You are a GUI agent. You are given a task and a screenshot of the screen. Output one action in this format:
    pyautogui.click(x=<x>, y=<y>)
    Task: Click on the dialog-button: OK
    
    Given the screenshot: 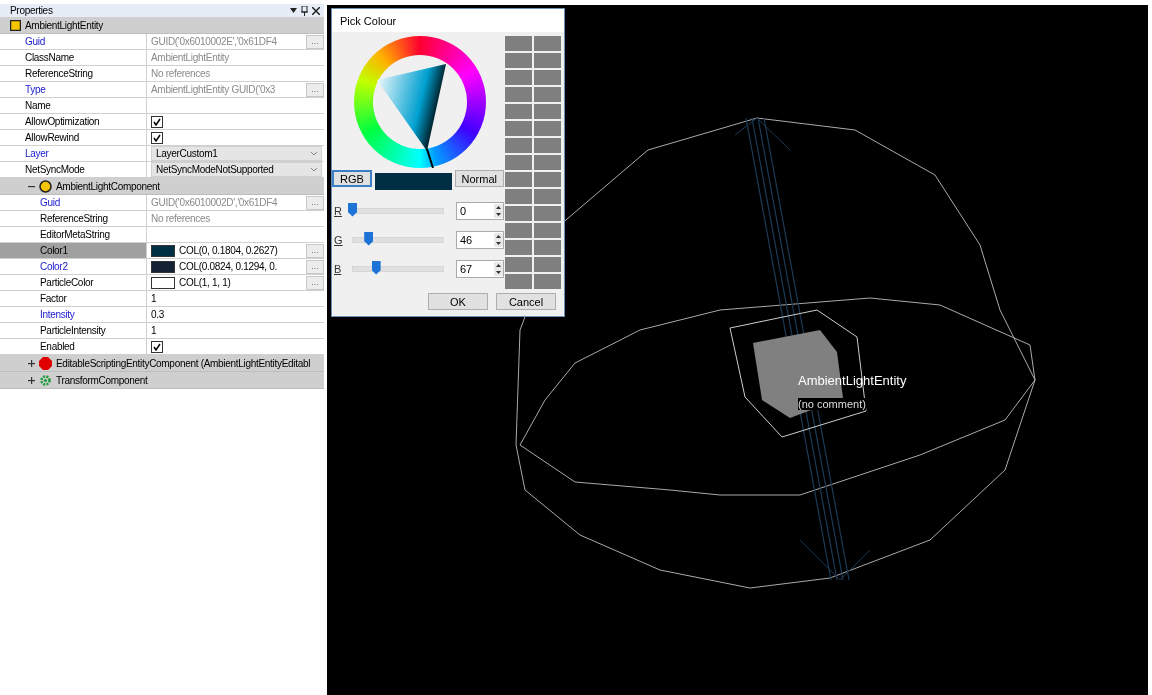 What is the action you would take?
    pyautogui.click(x=458, y=301)
    